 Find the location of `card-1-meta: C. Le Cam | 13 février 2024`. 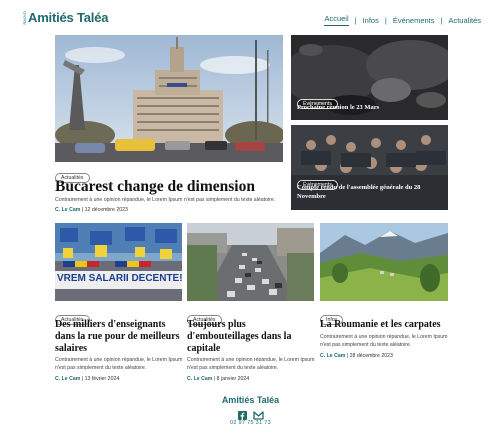

card-1-meta: C. Le Cam | 13 février 2024 is located at coordinates (87, 379).